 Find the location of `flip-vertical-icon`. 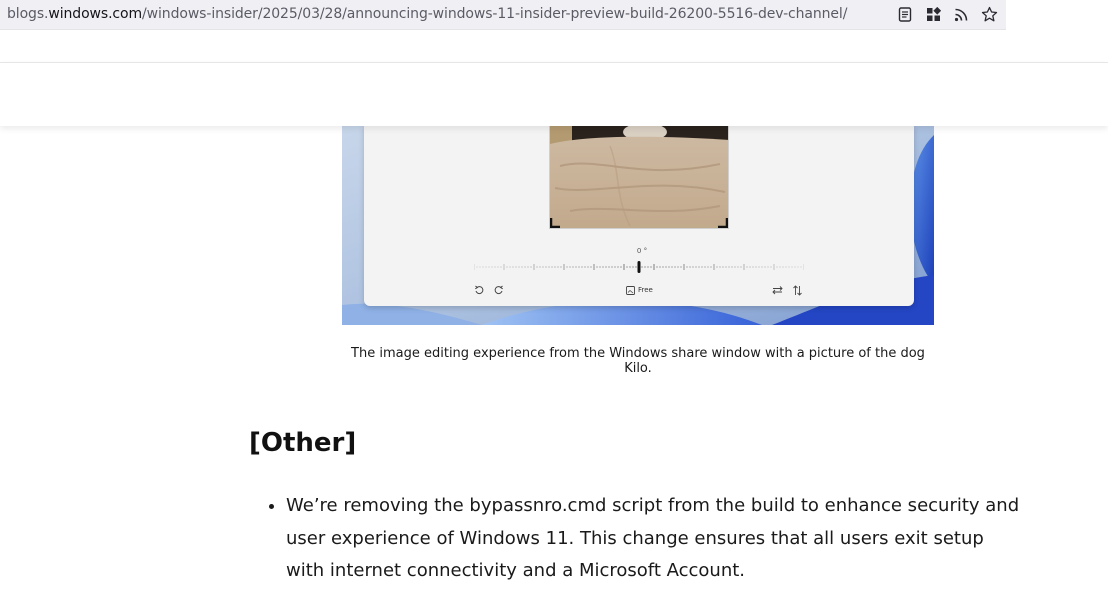

flip-vertical-icon is located at coordinates (797, 290).